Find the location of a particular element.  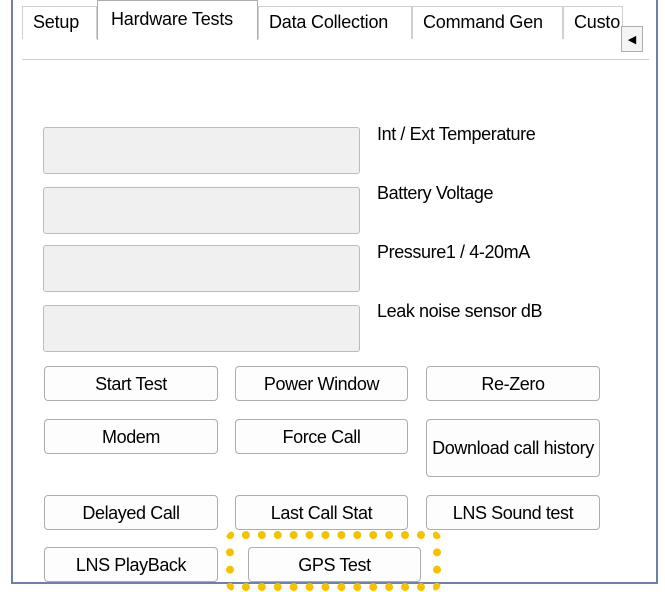

re-zero-button: Re-Zero is located at coordinates (513, 383).